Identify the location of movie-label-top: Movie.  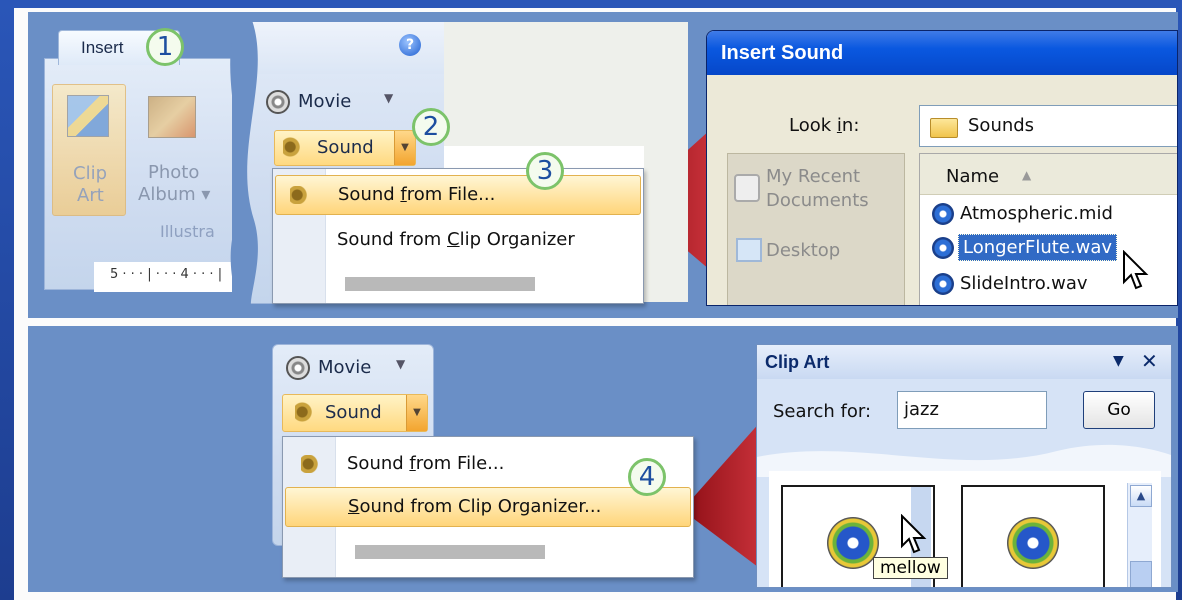
(325, 101).